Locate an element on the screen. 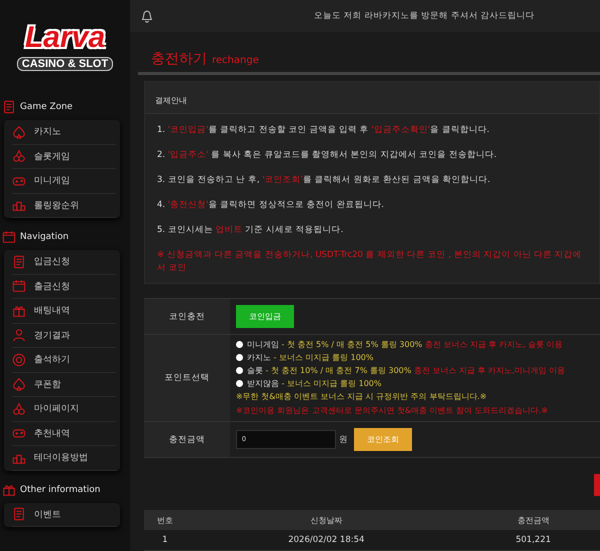 This screenshot has height=551, width=600. menu-item: 출금신청 is located at coordinates (64, 286).